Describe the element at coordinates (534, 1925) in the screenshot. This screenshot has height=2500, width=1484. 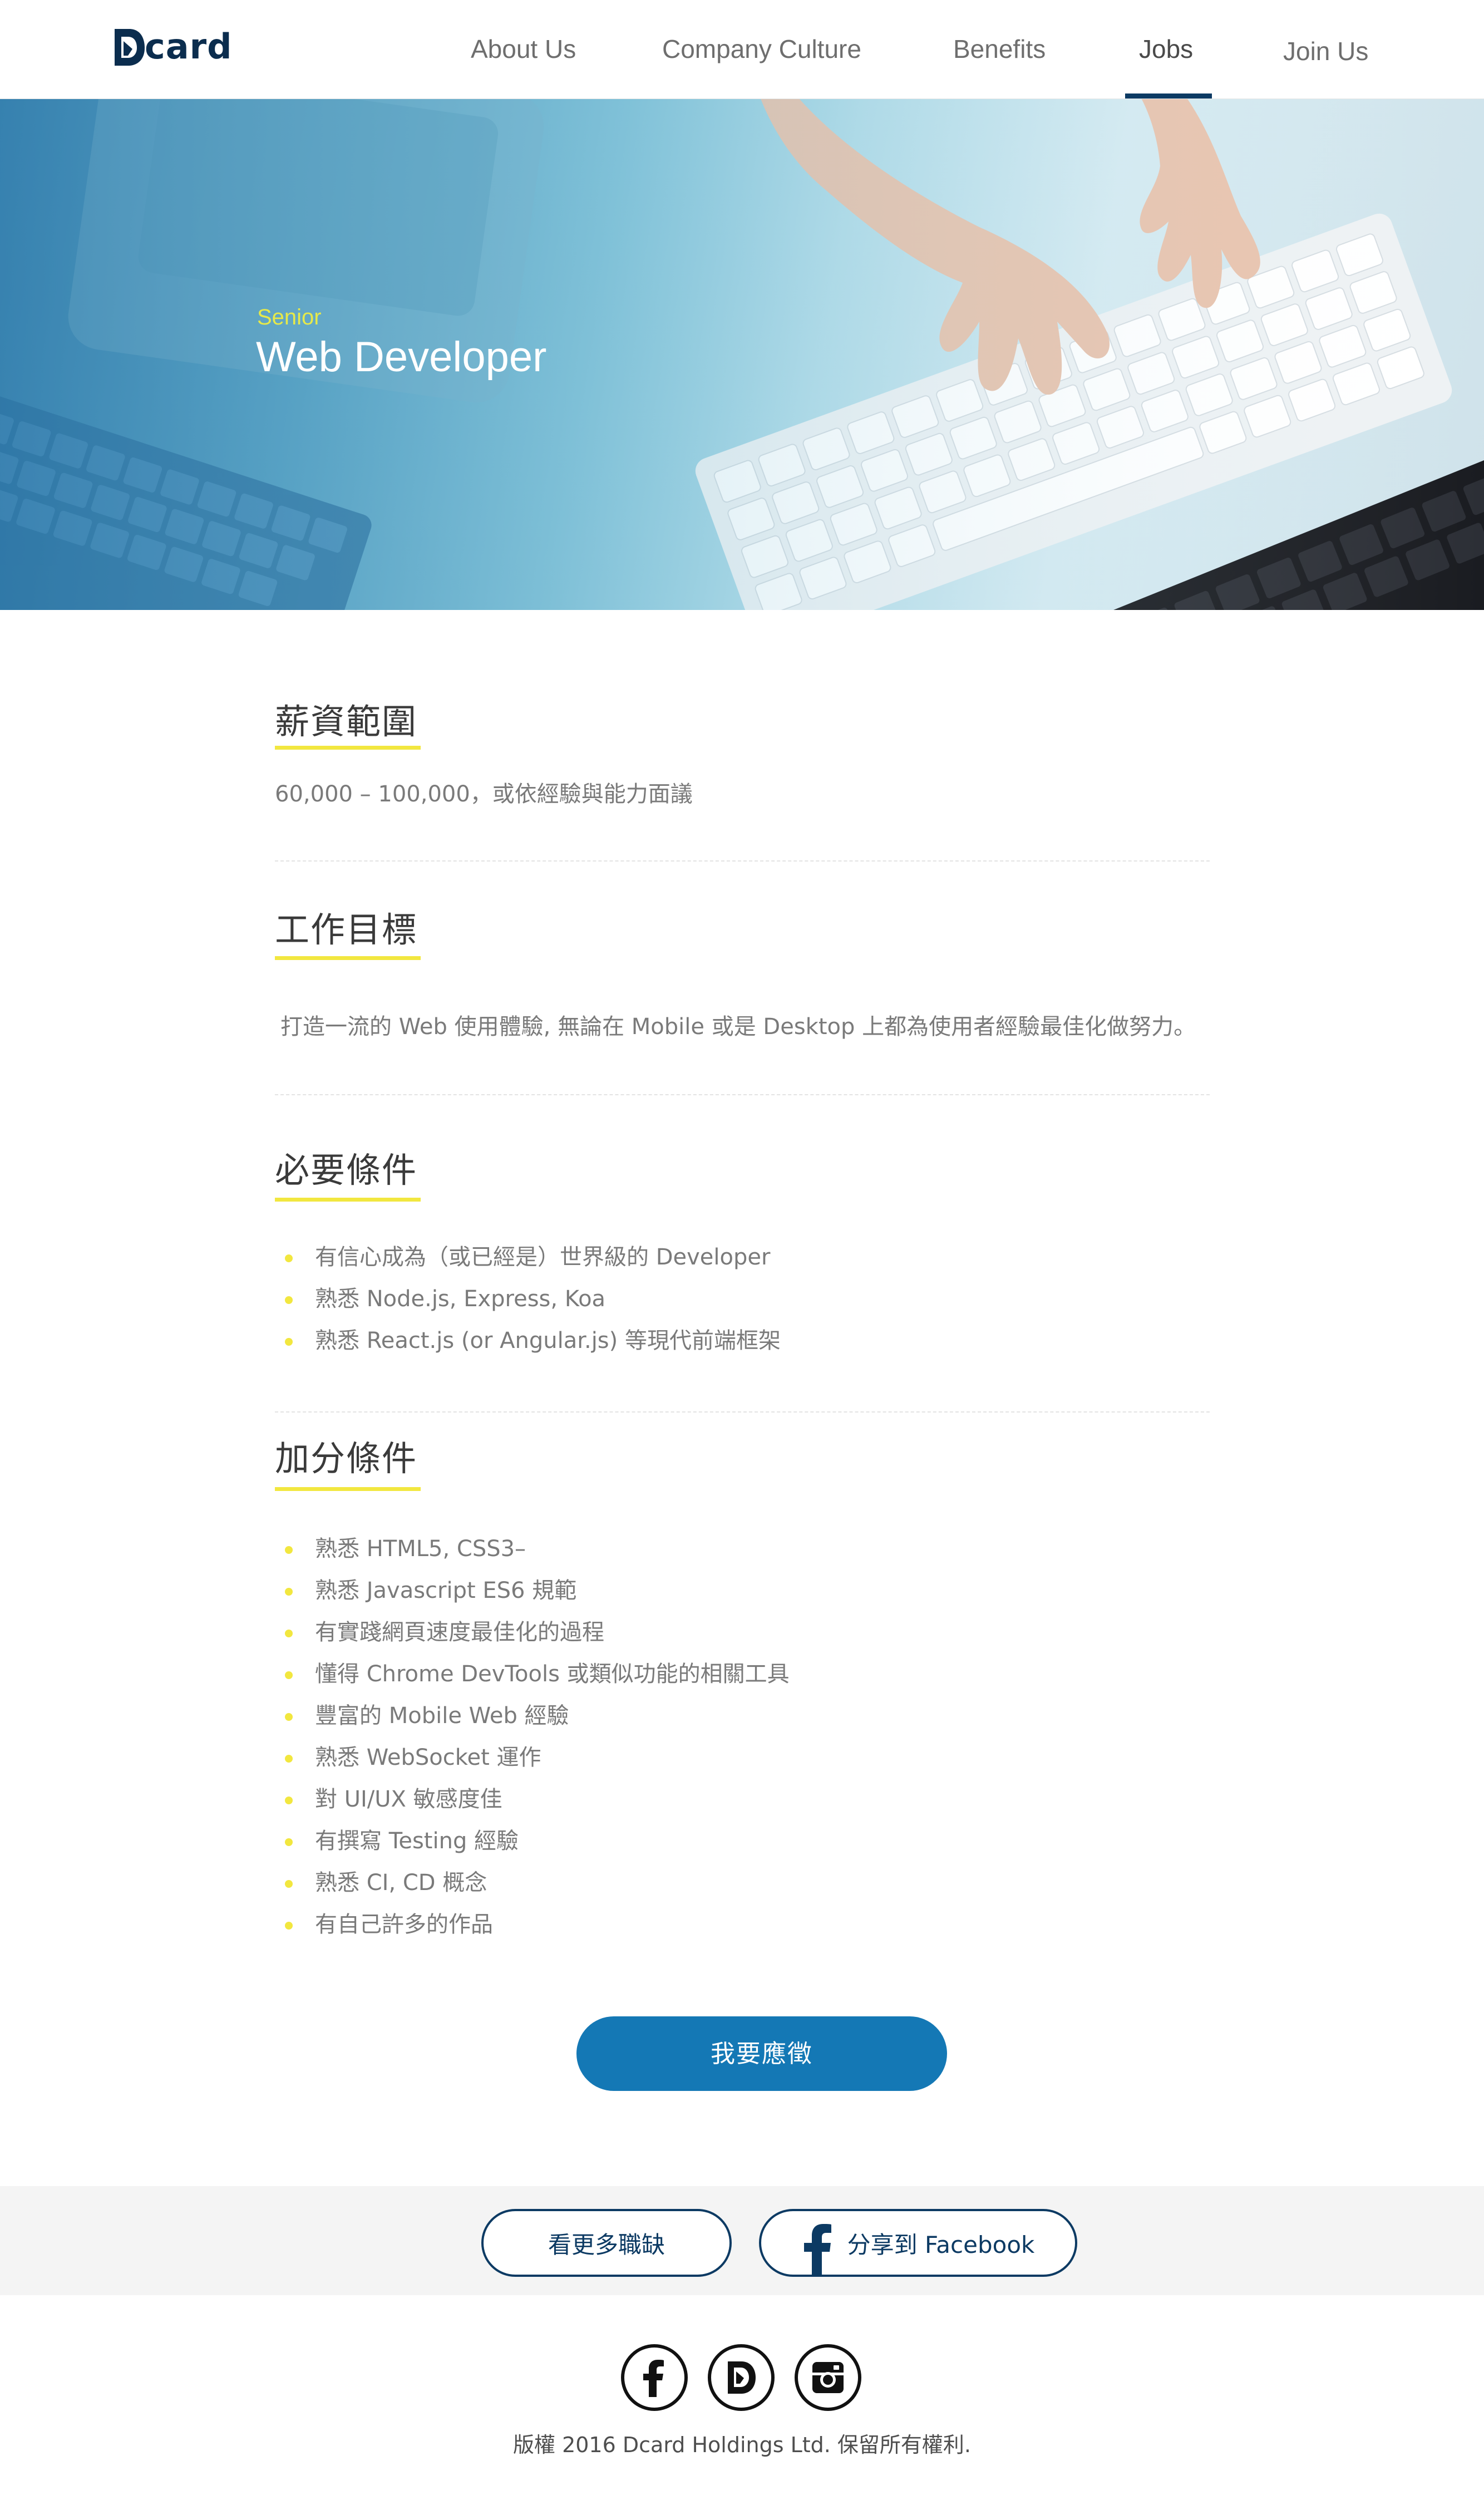
I see `bonus-item: 有自己許多的作品` at that location.